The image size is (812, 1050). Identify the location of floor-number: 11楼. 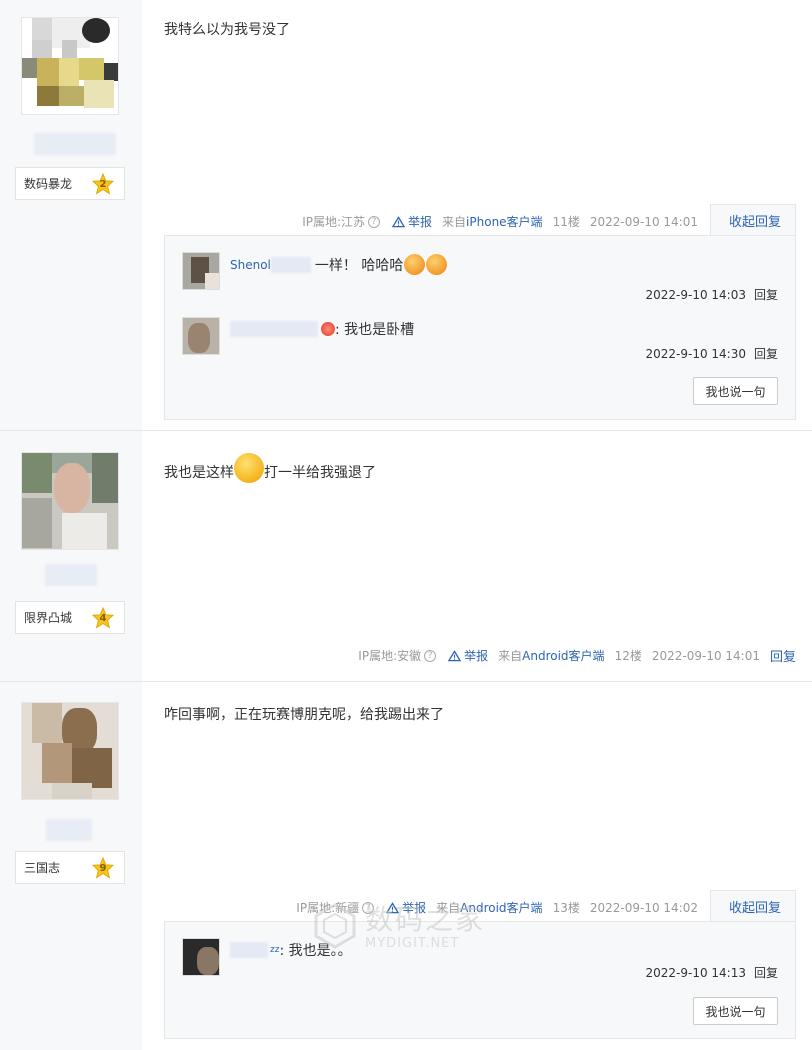
(566, 222).